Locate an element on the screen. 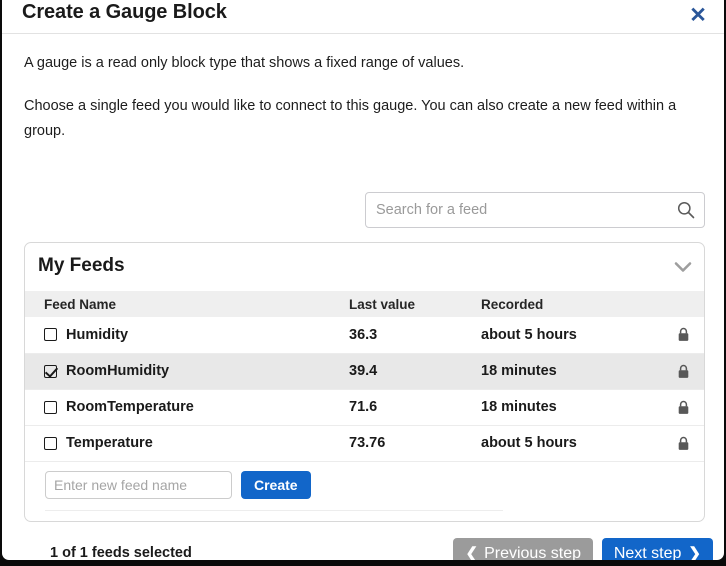  page-title: Create a Gauge Block is located at coordinates (124, 12).